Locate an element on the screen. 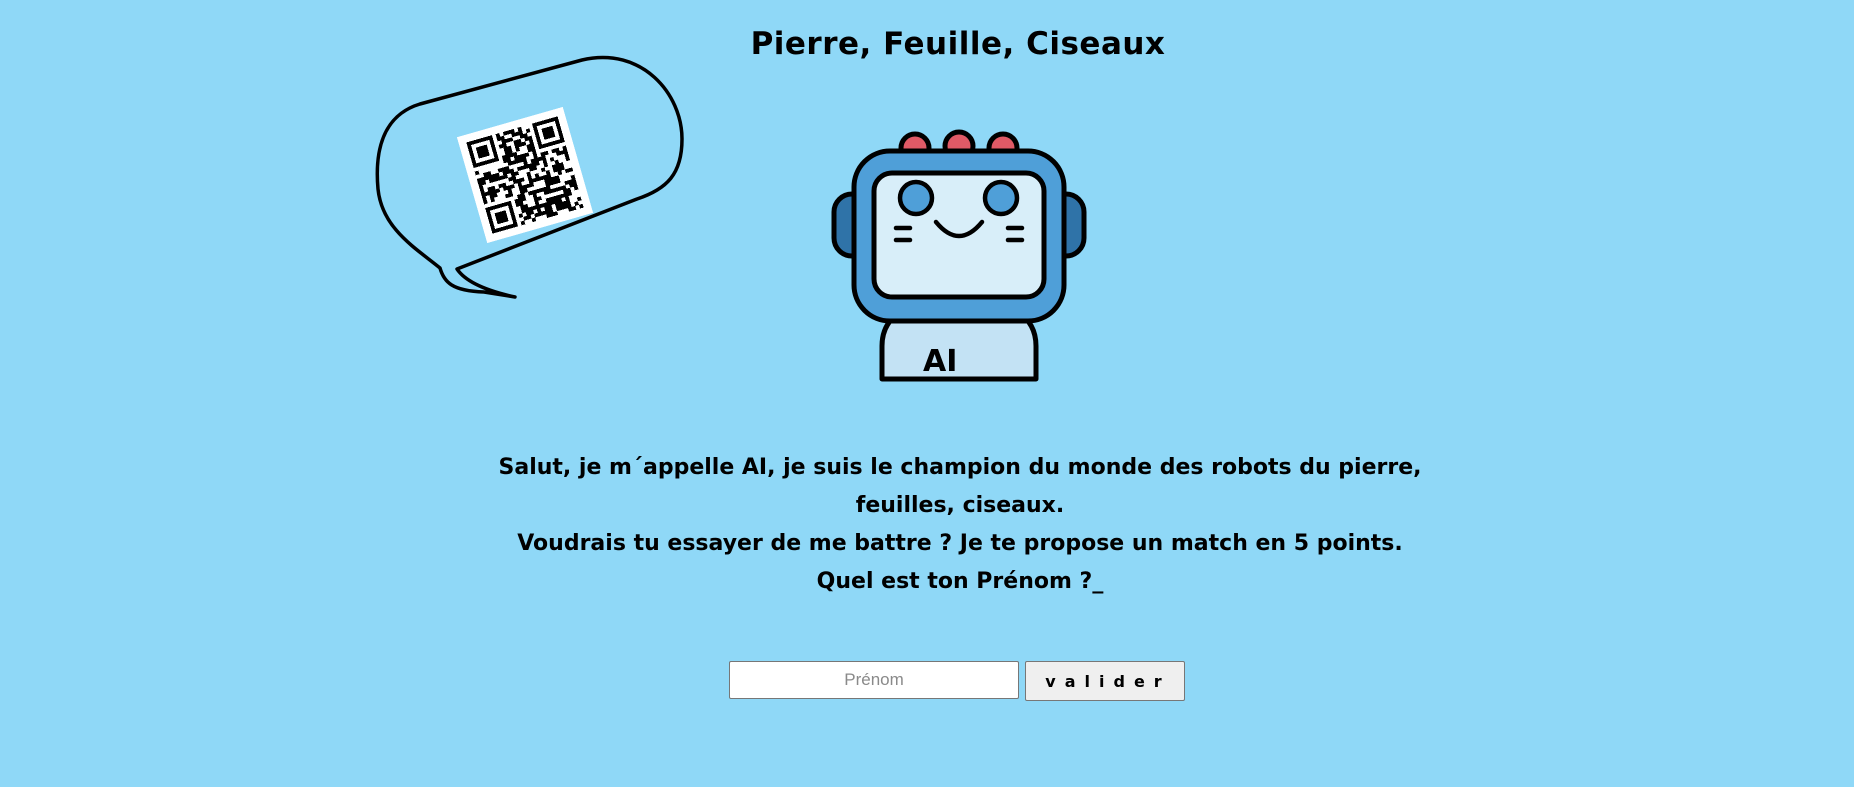  robot-icon: AI is located at coordinates (959, 255).